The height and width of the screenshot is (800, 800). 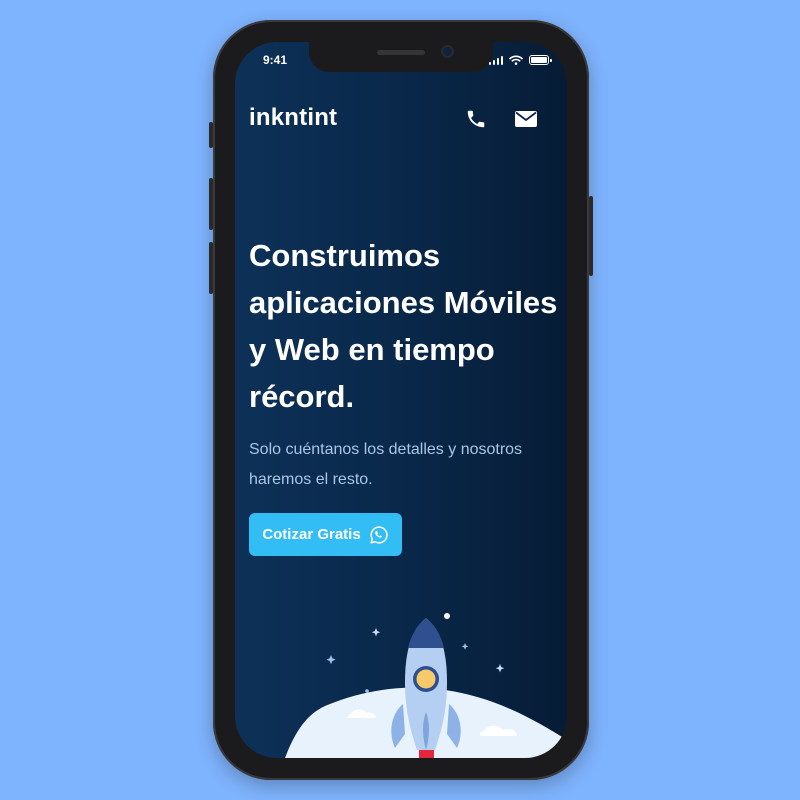 I want to click on notch, so click(x=401, y=57).